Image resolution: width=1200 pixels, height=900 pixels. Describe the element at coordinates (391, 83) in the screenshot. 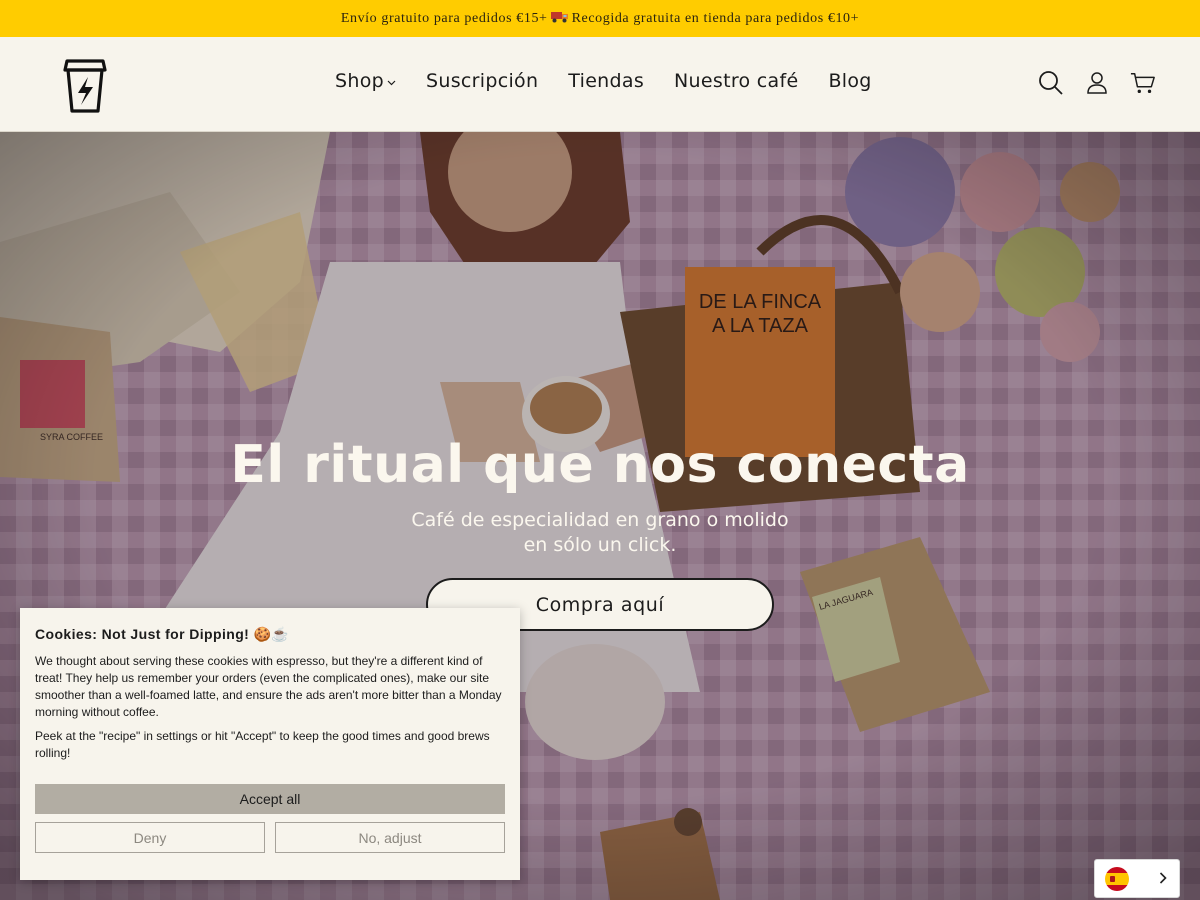

I see `chevron-down-icon` at that location.